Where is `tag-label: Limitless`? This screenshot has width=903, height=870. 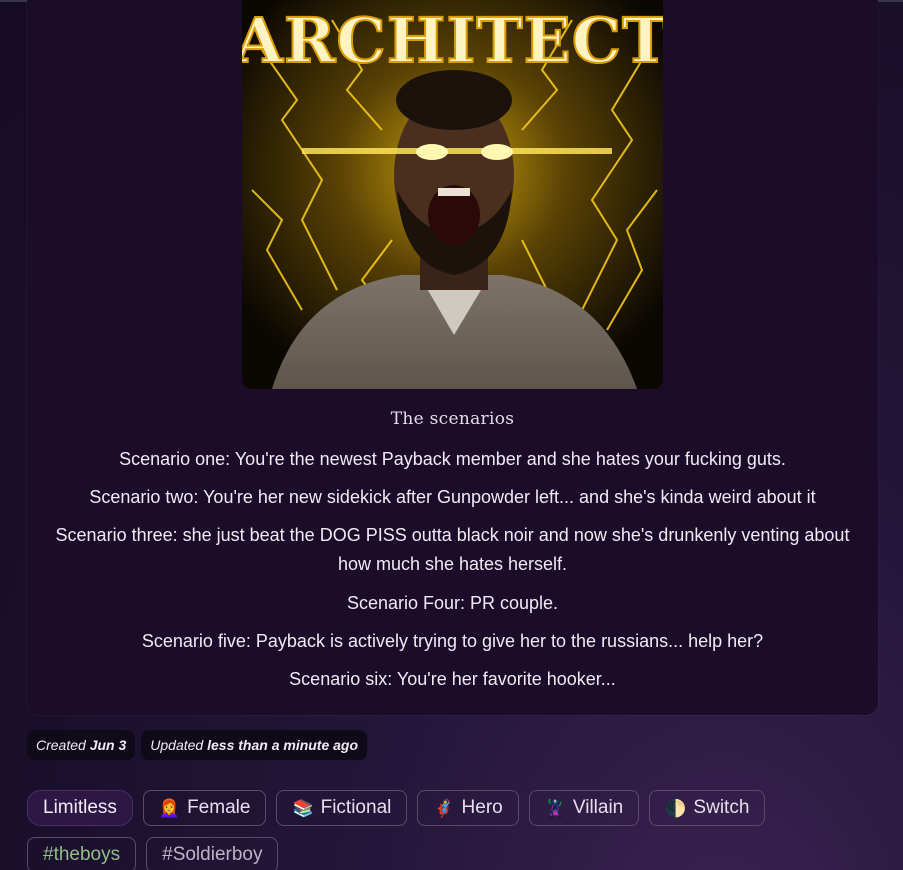
tag-label: Limitless is located at coordinates (80, 807).